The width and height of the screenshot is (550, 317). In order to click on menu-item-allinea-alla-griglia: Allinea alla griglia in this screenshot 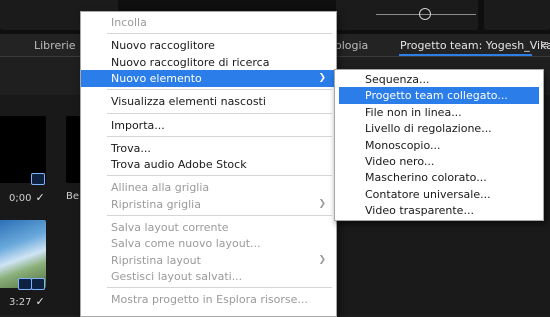, I will do `click(208, 187)`.